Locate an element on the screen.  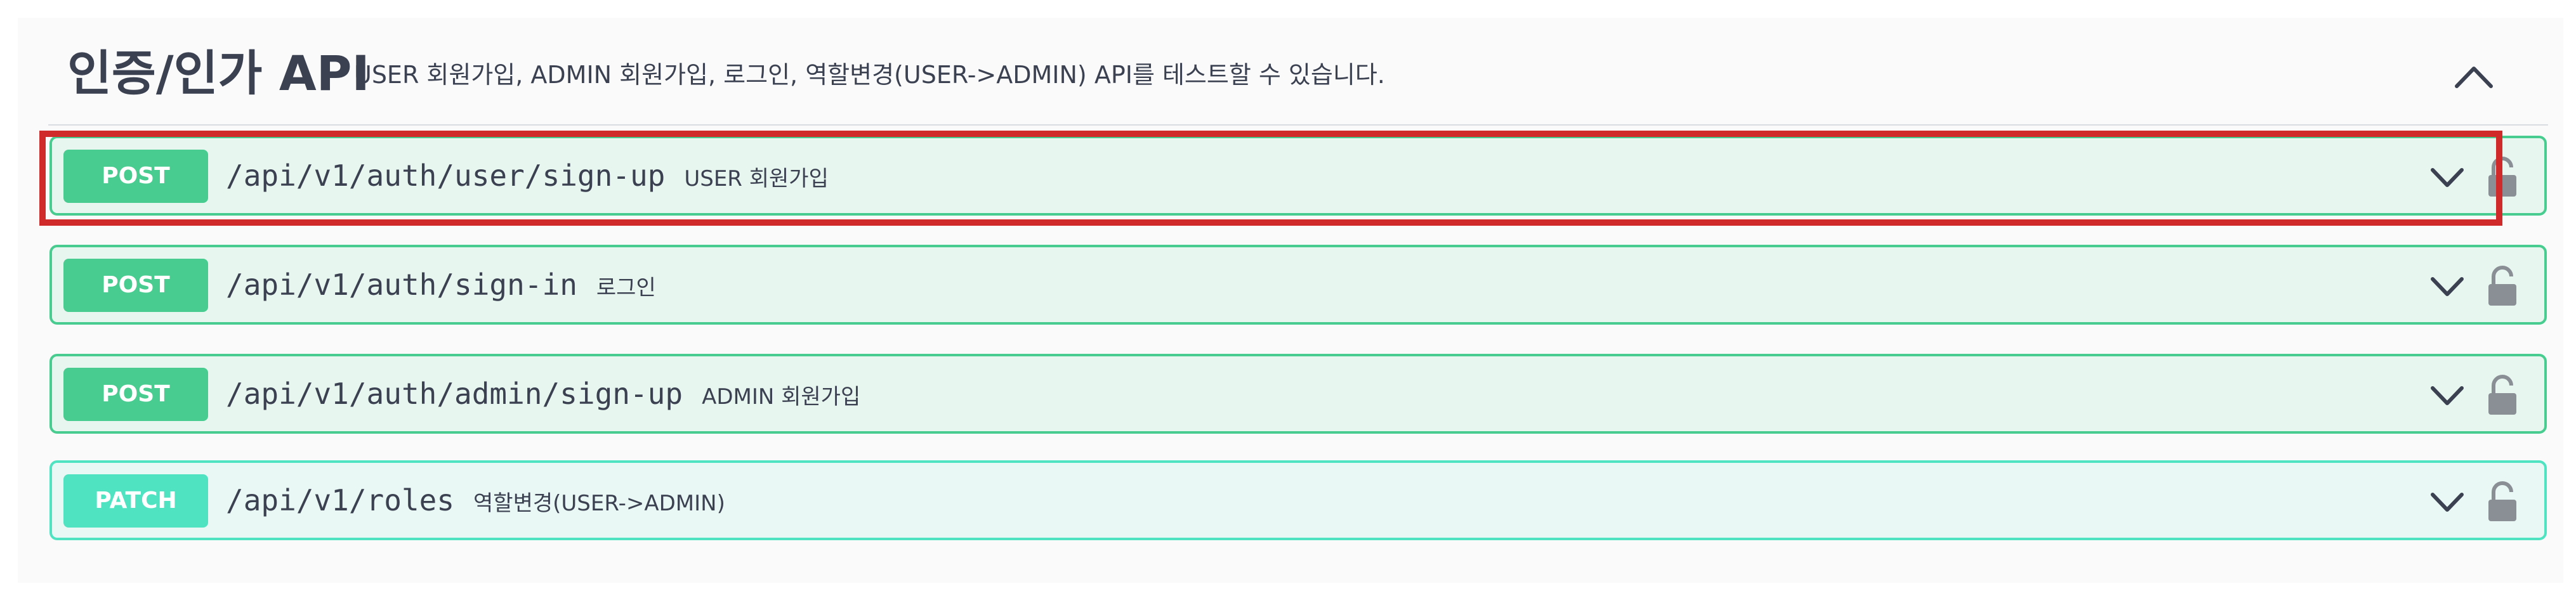
opblock-path: /api/v1/auth/sign-in 로그인 is located at coordinates (441, 286).